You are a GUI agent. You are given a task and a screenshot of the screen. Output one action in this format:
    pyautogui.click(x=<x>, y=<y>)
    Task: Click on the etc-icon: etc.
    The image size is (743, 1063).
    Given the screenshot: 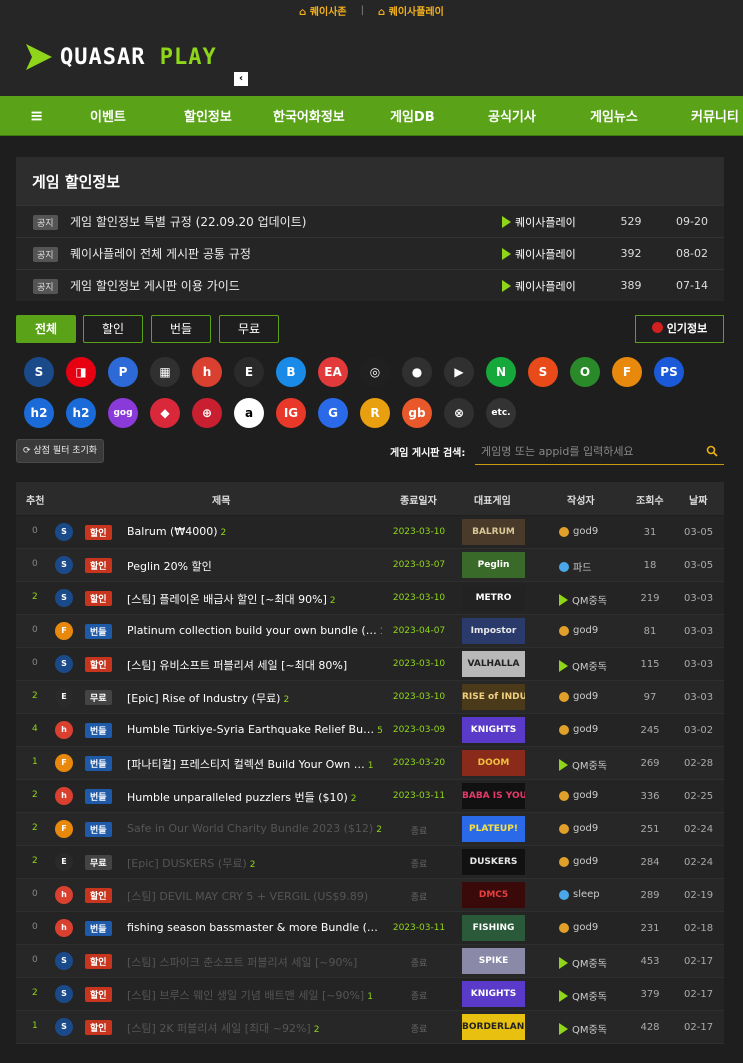 What is the action you would take?
    pyautogui.click(x=501, y=413)
    